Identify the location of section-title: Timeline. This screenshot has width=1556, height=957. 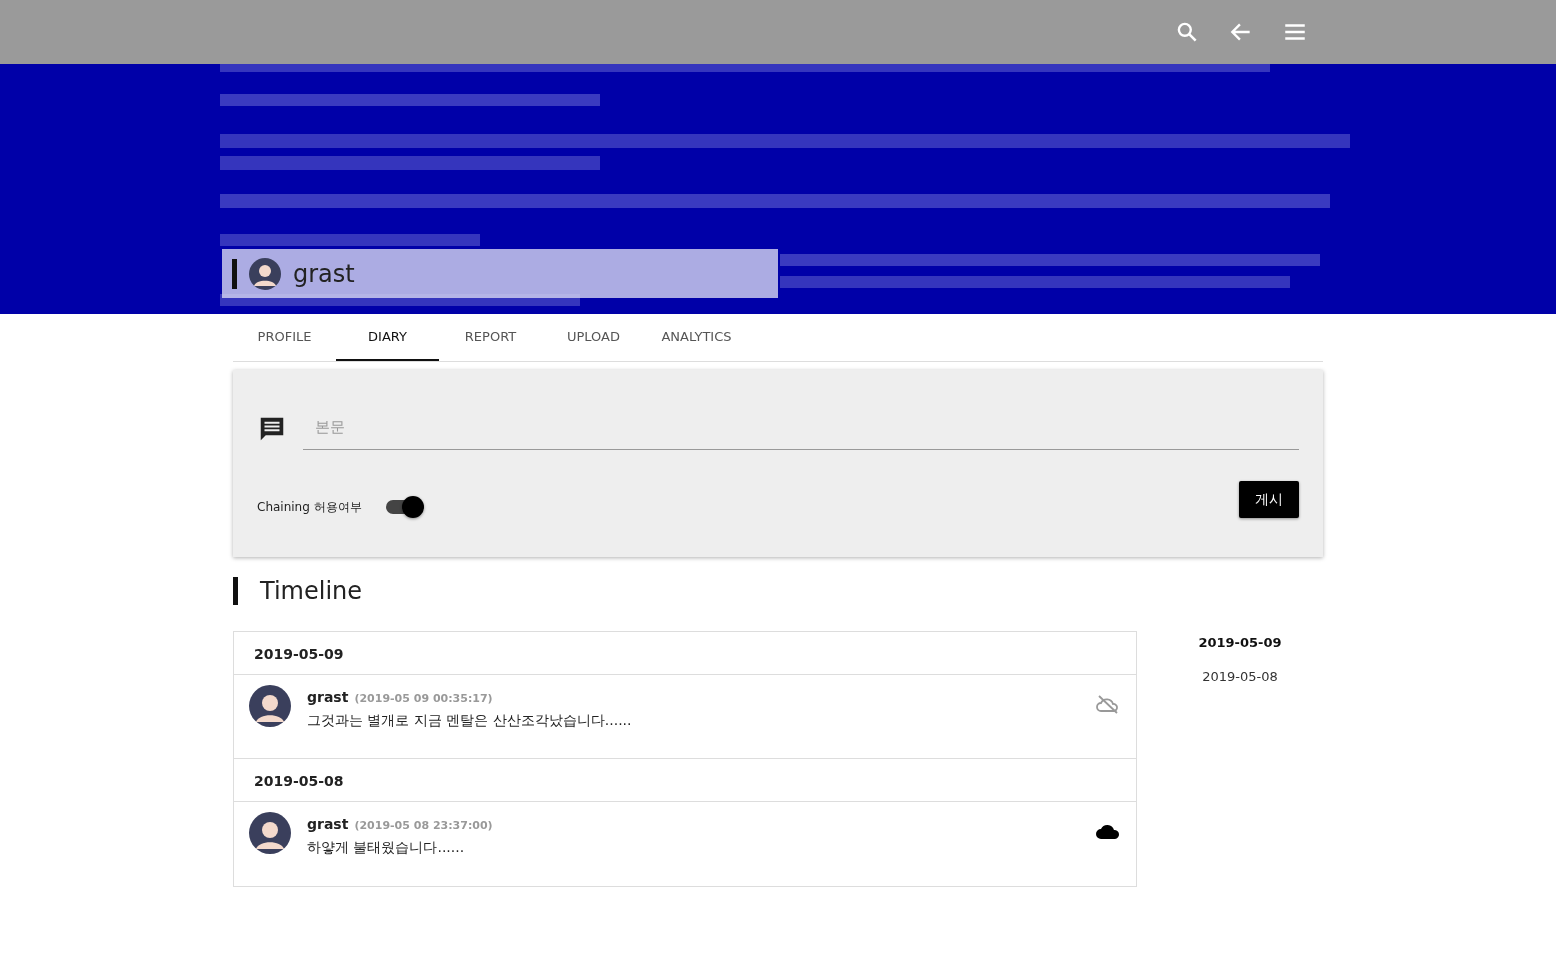
(311, 591).